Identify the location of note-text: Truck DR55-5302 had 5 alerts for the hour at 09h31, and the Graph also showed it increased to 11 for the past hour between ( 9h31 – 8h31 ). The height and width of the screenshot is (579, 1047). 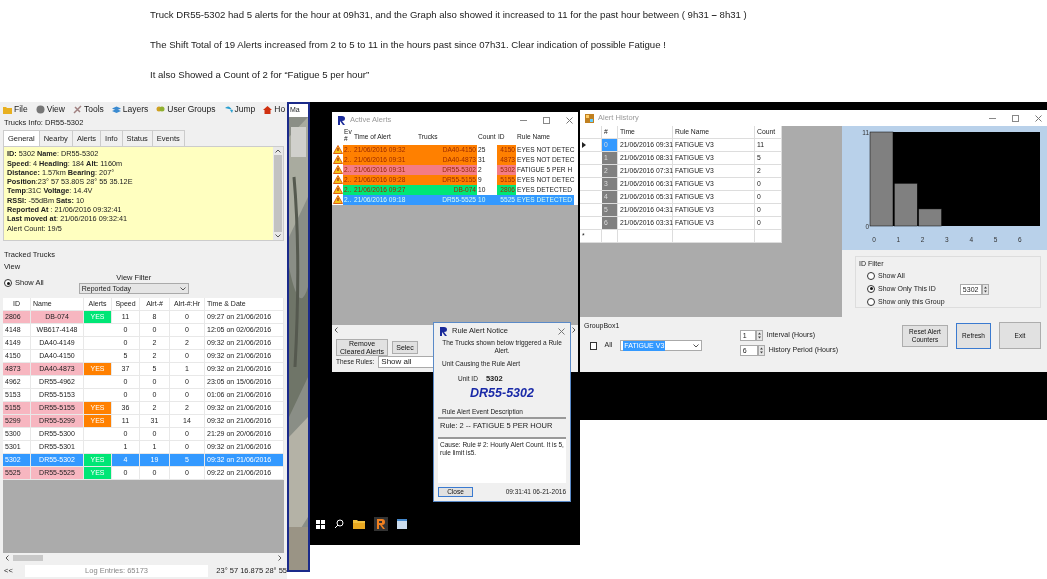
(449, 15).